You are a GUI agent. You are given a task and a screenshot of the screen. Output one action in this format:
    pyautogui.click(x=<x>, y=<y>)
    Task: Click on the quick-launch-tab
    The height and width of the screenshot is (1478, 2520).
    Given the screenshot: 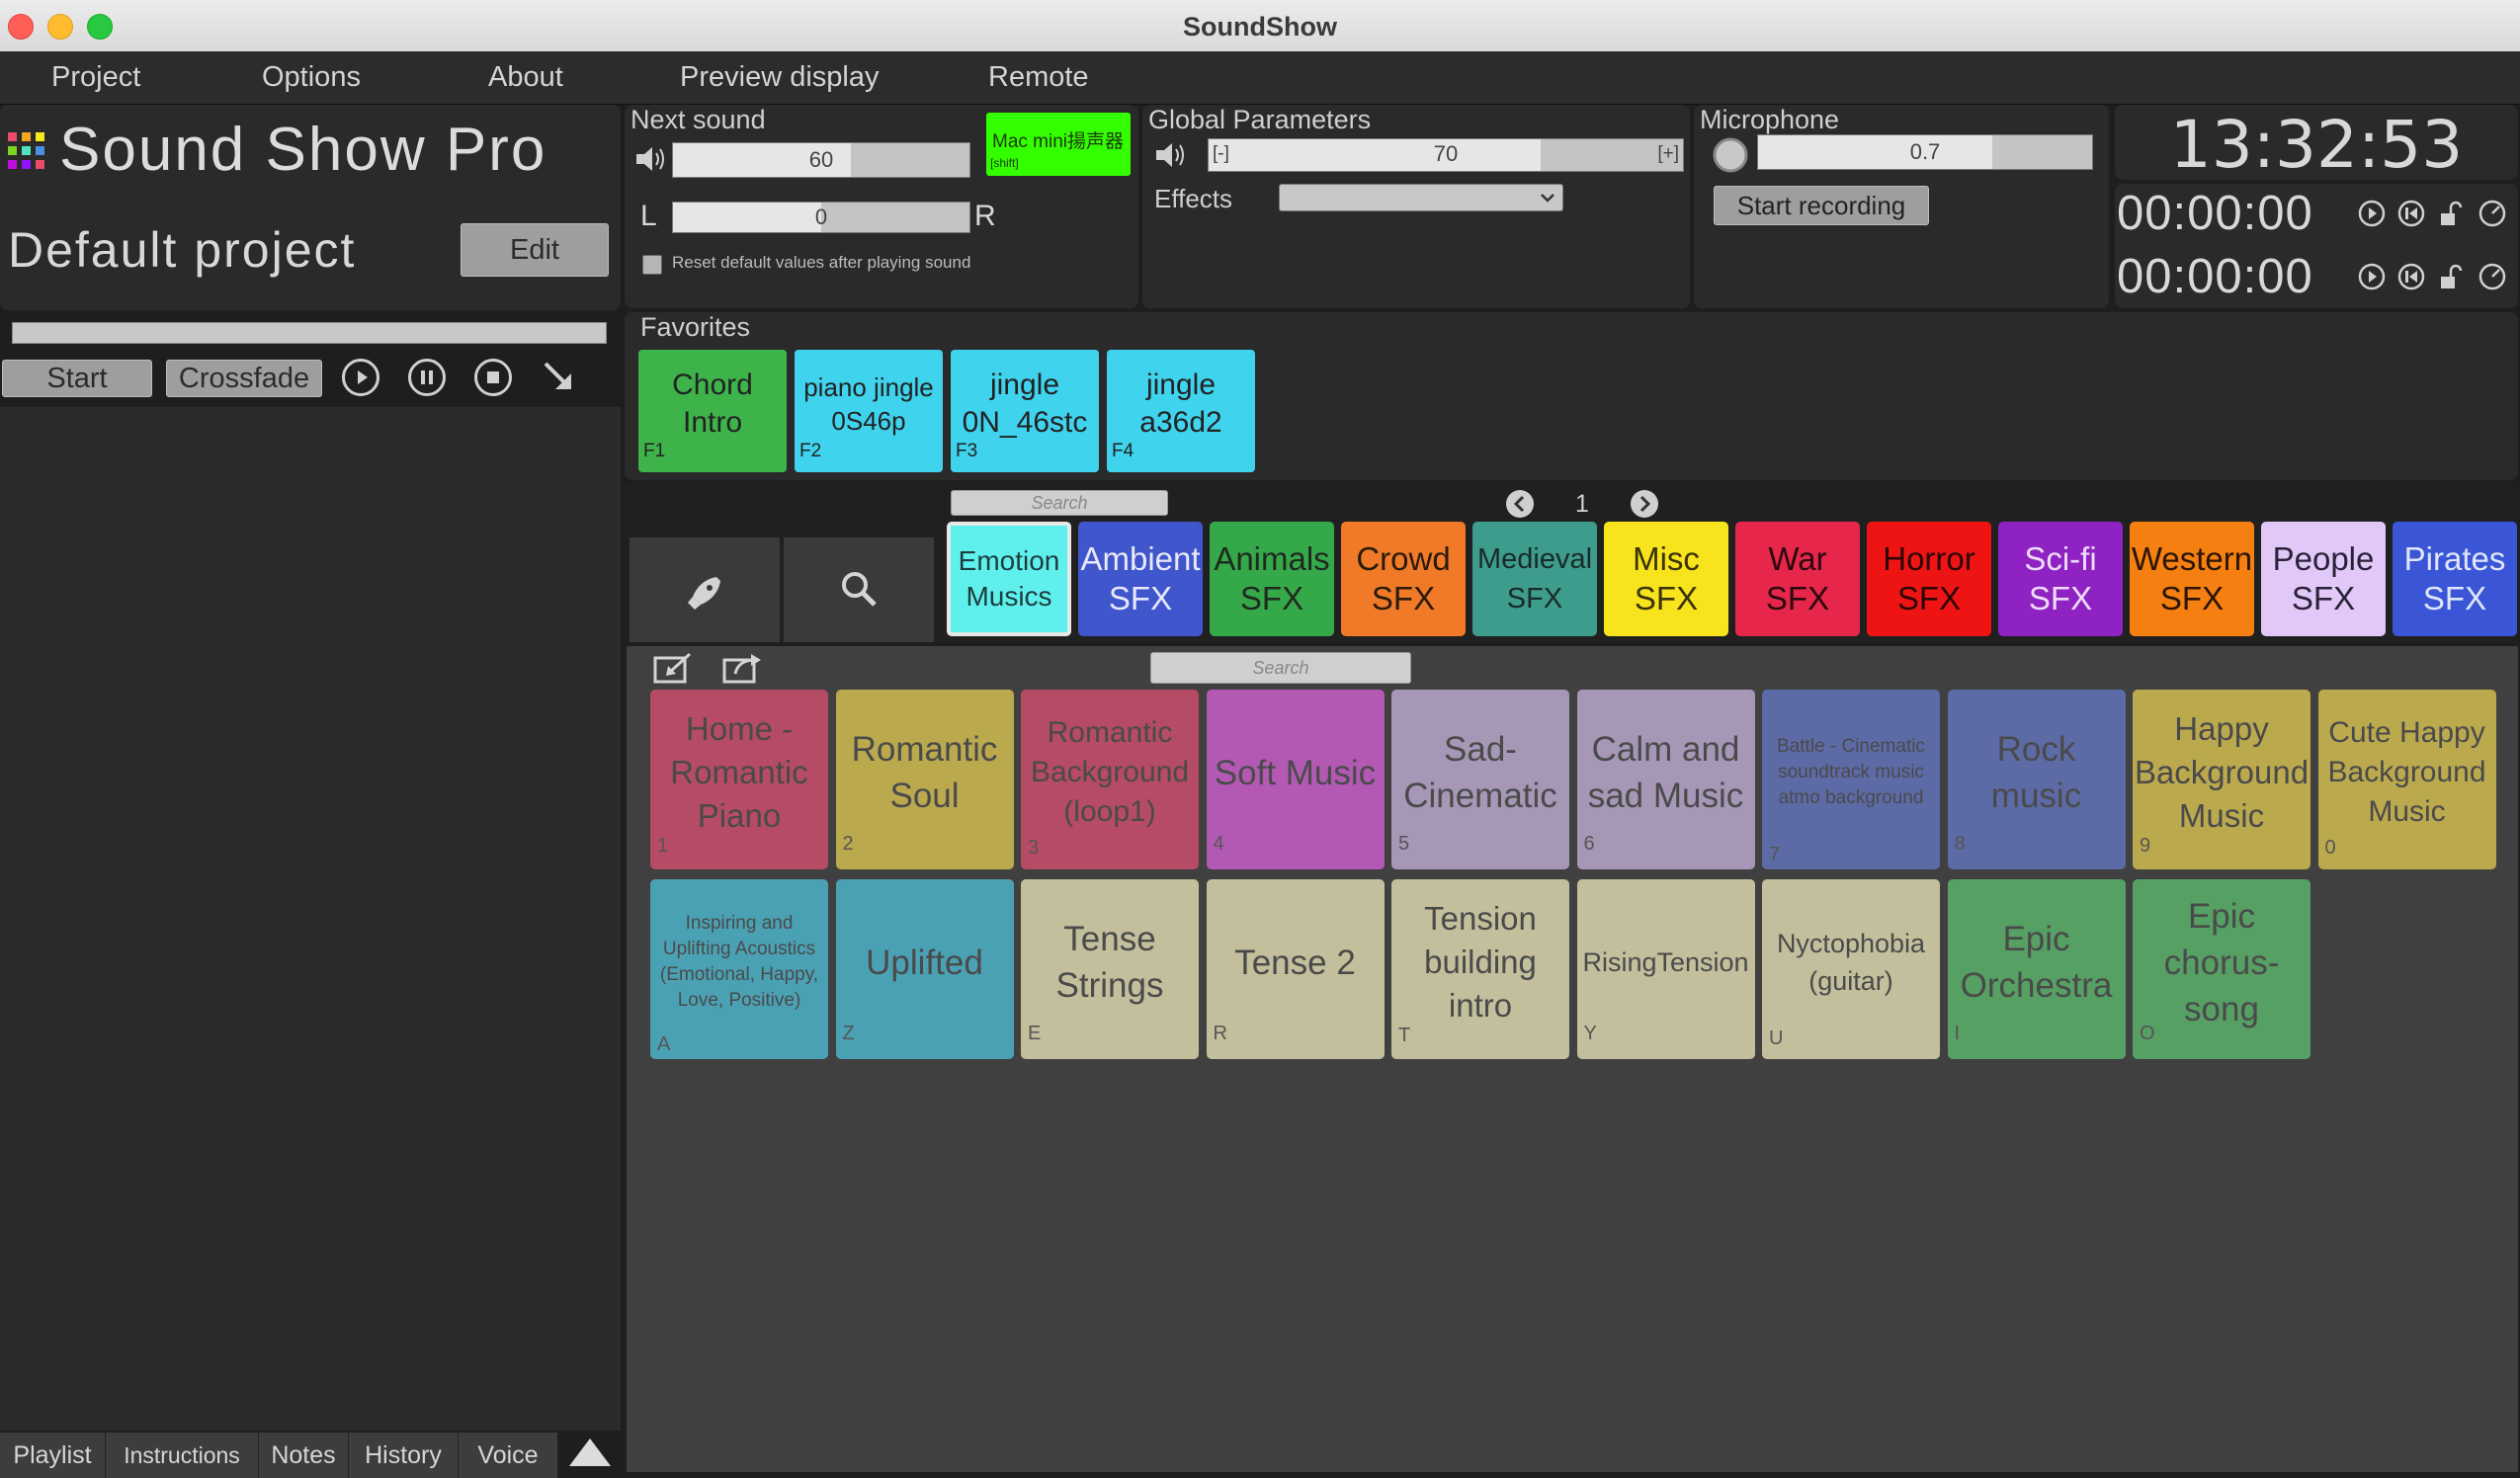 What is the action you would take?
    pyautogui.click(x=705, y=589)
    